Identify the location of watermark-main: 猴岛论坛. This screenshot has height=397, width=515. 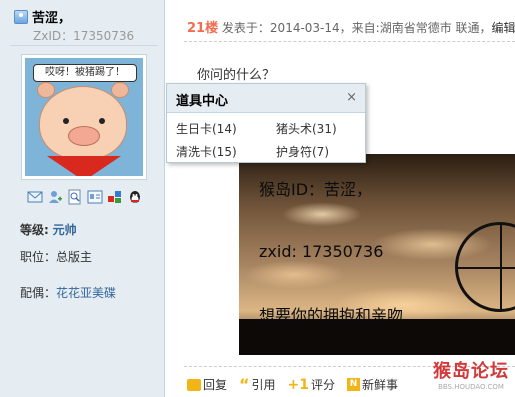
(471, 371).